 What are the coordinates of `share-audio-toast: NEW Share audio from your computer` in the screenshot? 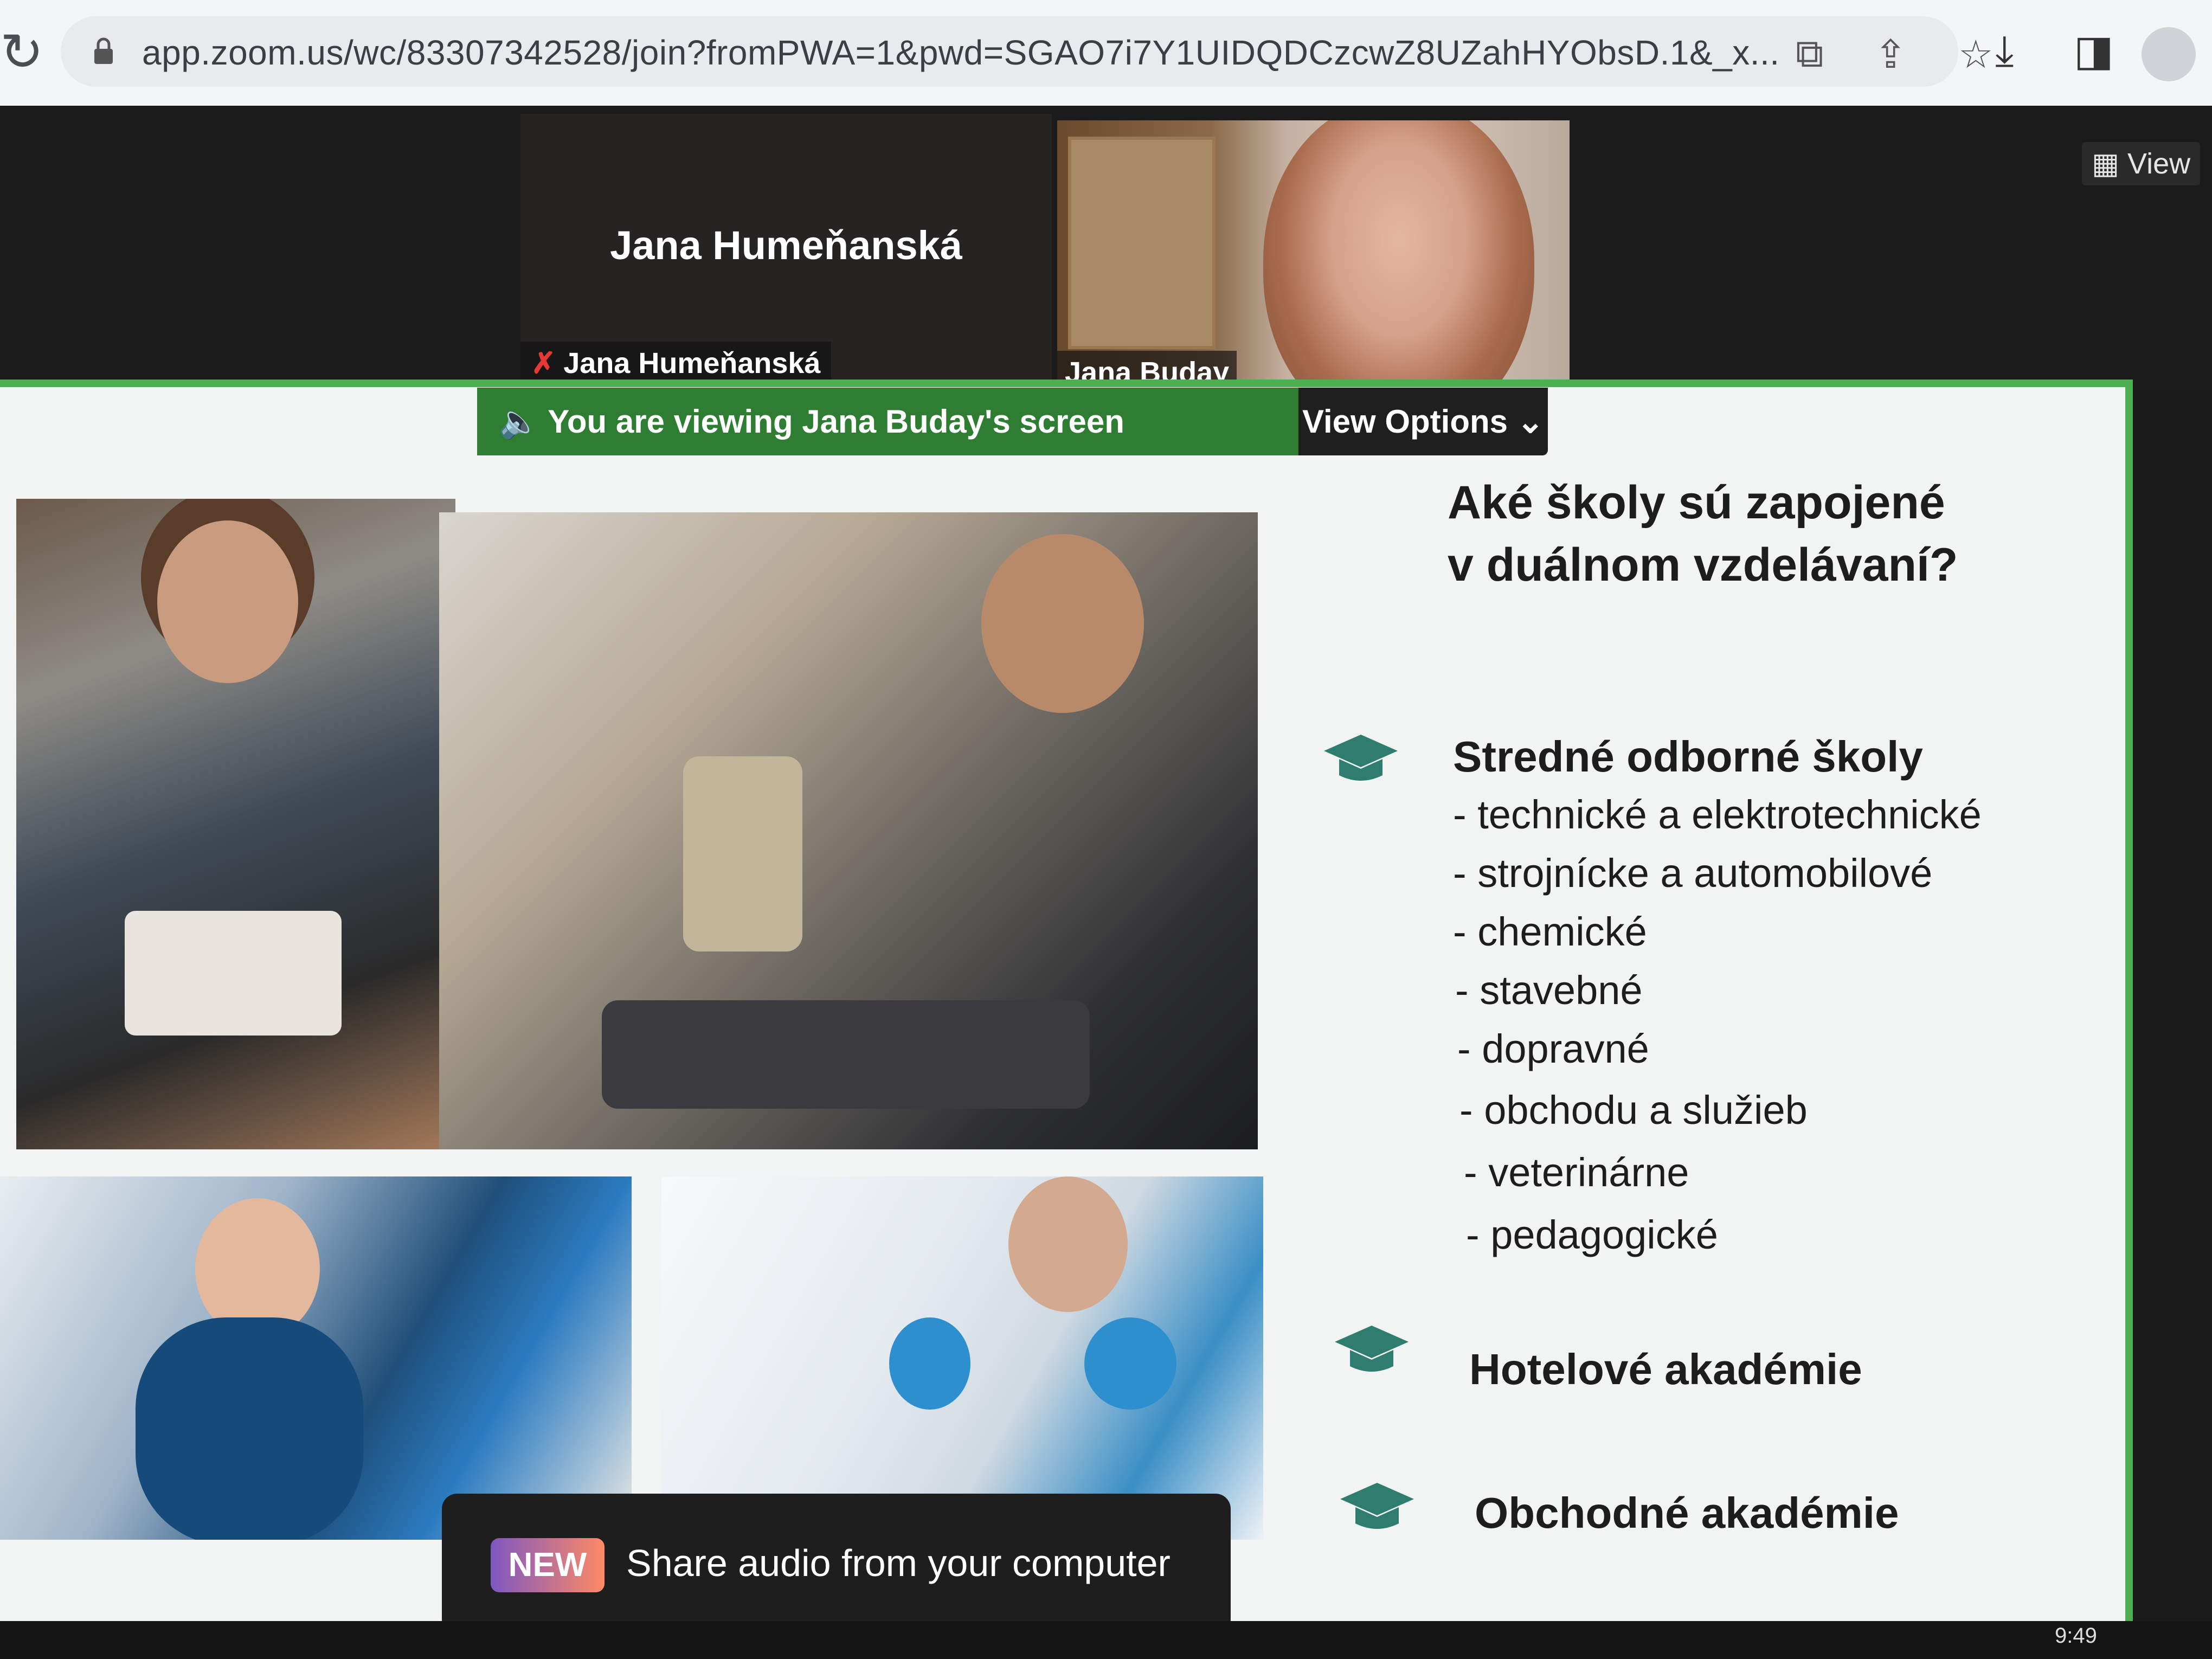 It's located at (836, 1564).